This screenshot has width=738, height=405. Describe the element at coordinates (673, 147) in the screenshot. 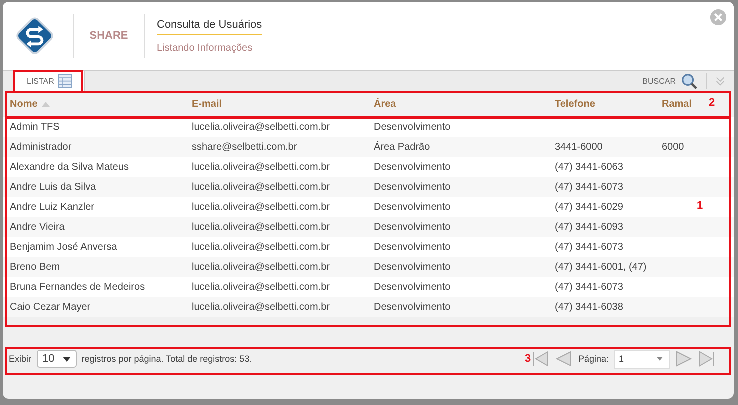

I see `table-cell: 6000` at that location.